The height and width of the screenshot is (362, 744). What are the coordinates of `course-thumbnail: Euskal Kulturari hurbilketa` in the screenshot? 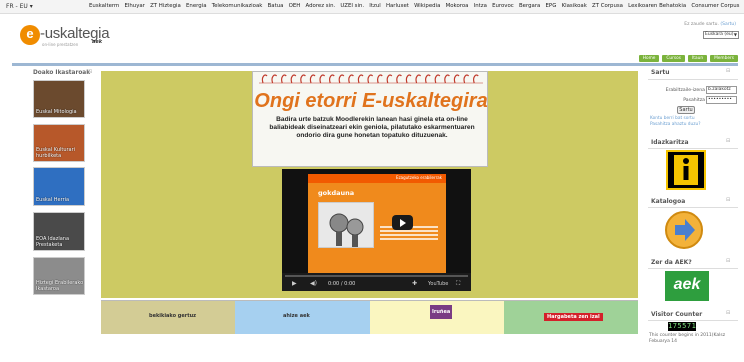 It's located at (59, 143).